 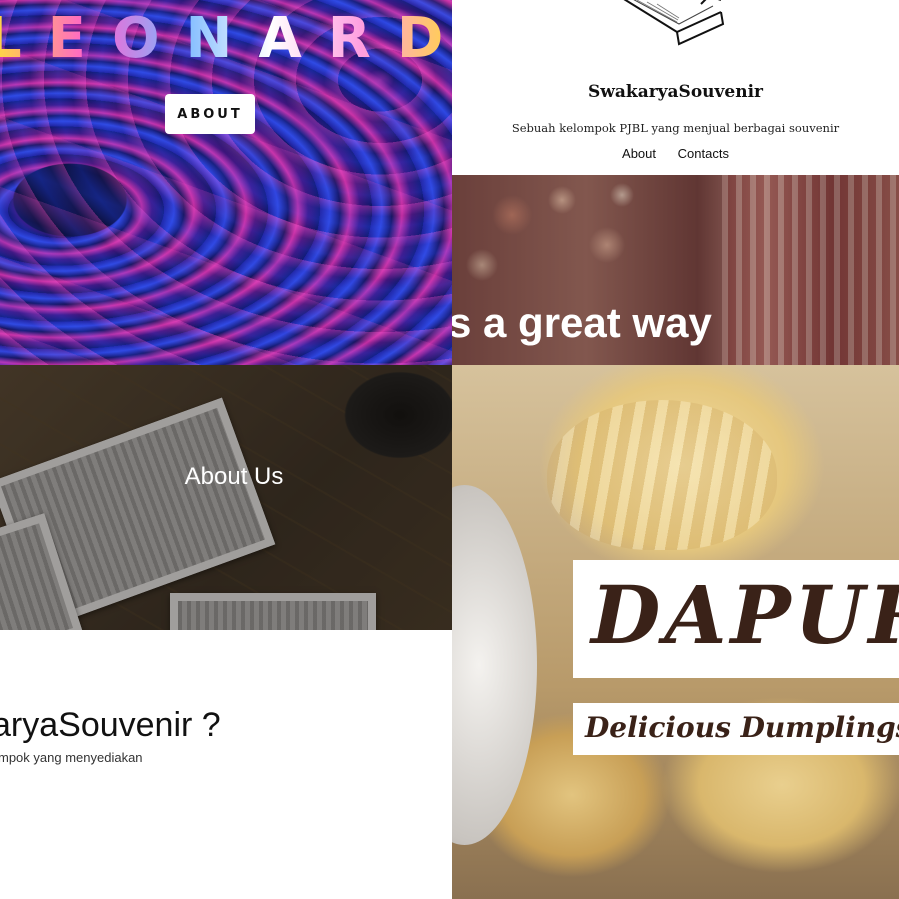 What do you see at coordinates (234, 476) in the screenshot?
I see `about-heading: About Us` at bounding box center [234, 476].